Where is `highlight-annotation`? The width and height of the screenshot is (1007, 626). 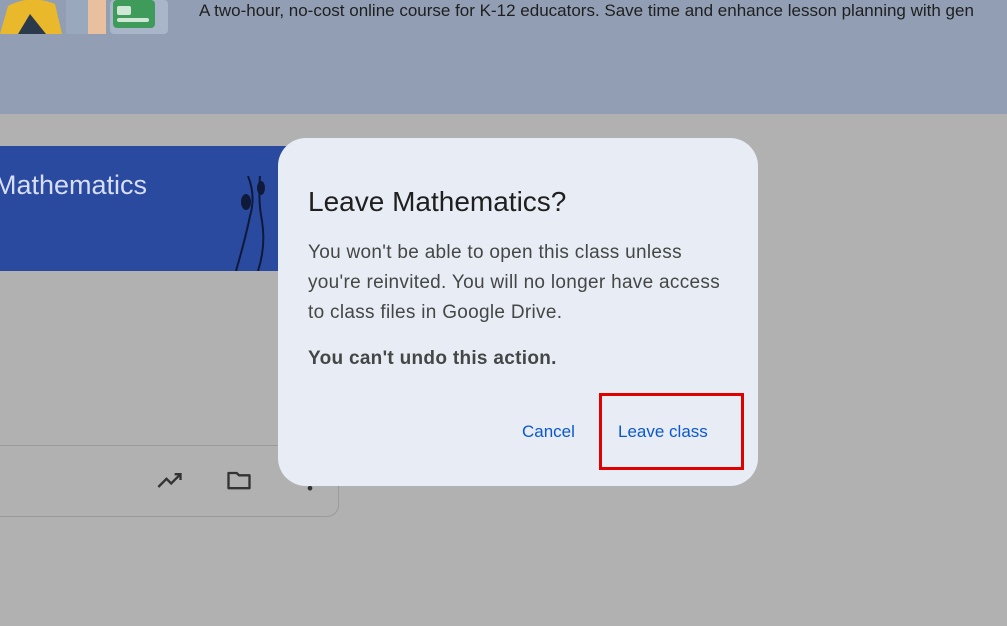 highlight-annotation is located at coordinates (671, 431).